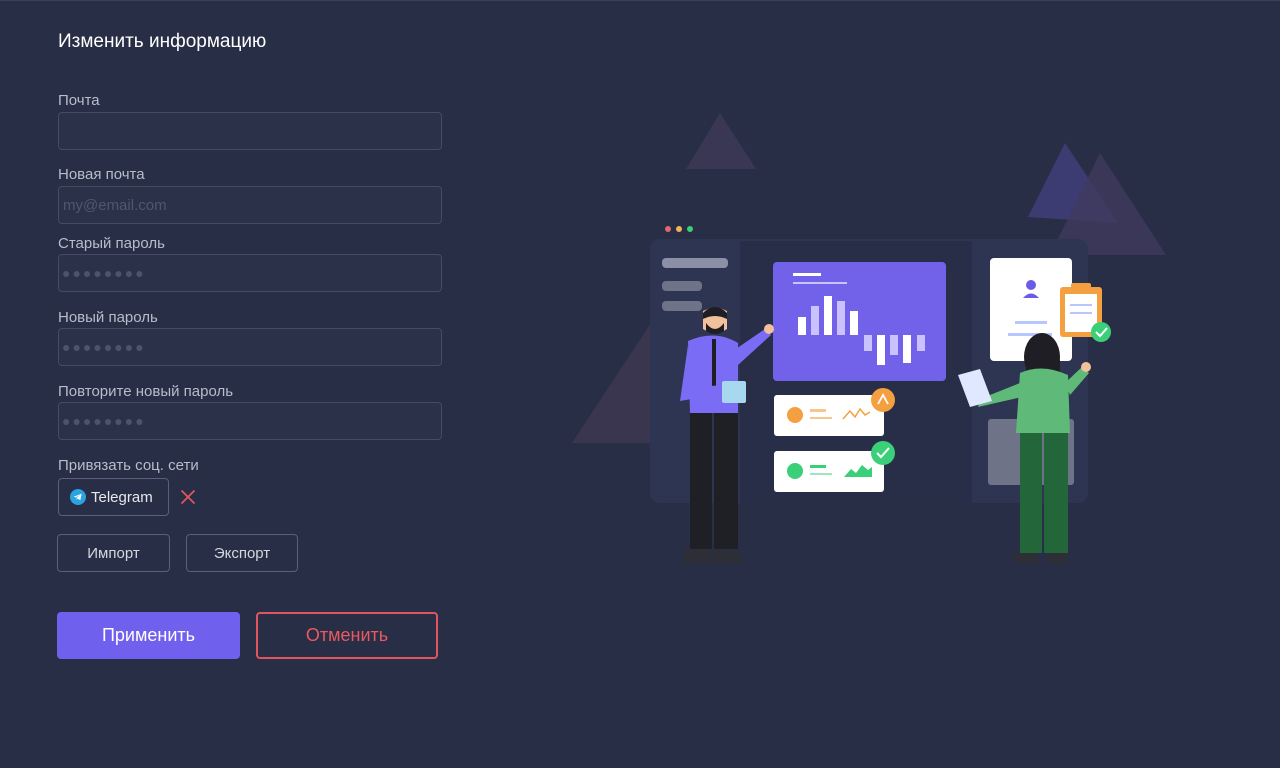 Image resolution: width=1280 pixels, height=768 pixels. What do you see at coordinates (250, 273) in the screenshot?
I see `old-password-field` at bounding box center [250, 273].